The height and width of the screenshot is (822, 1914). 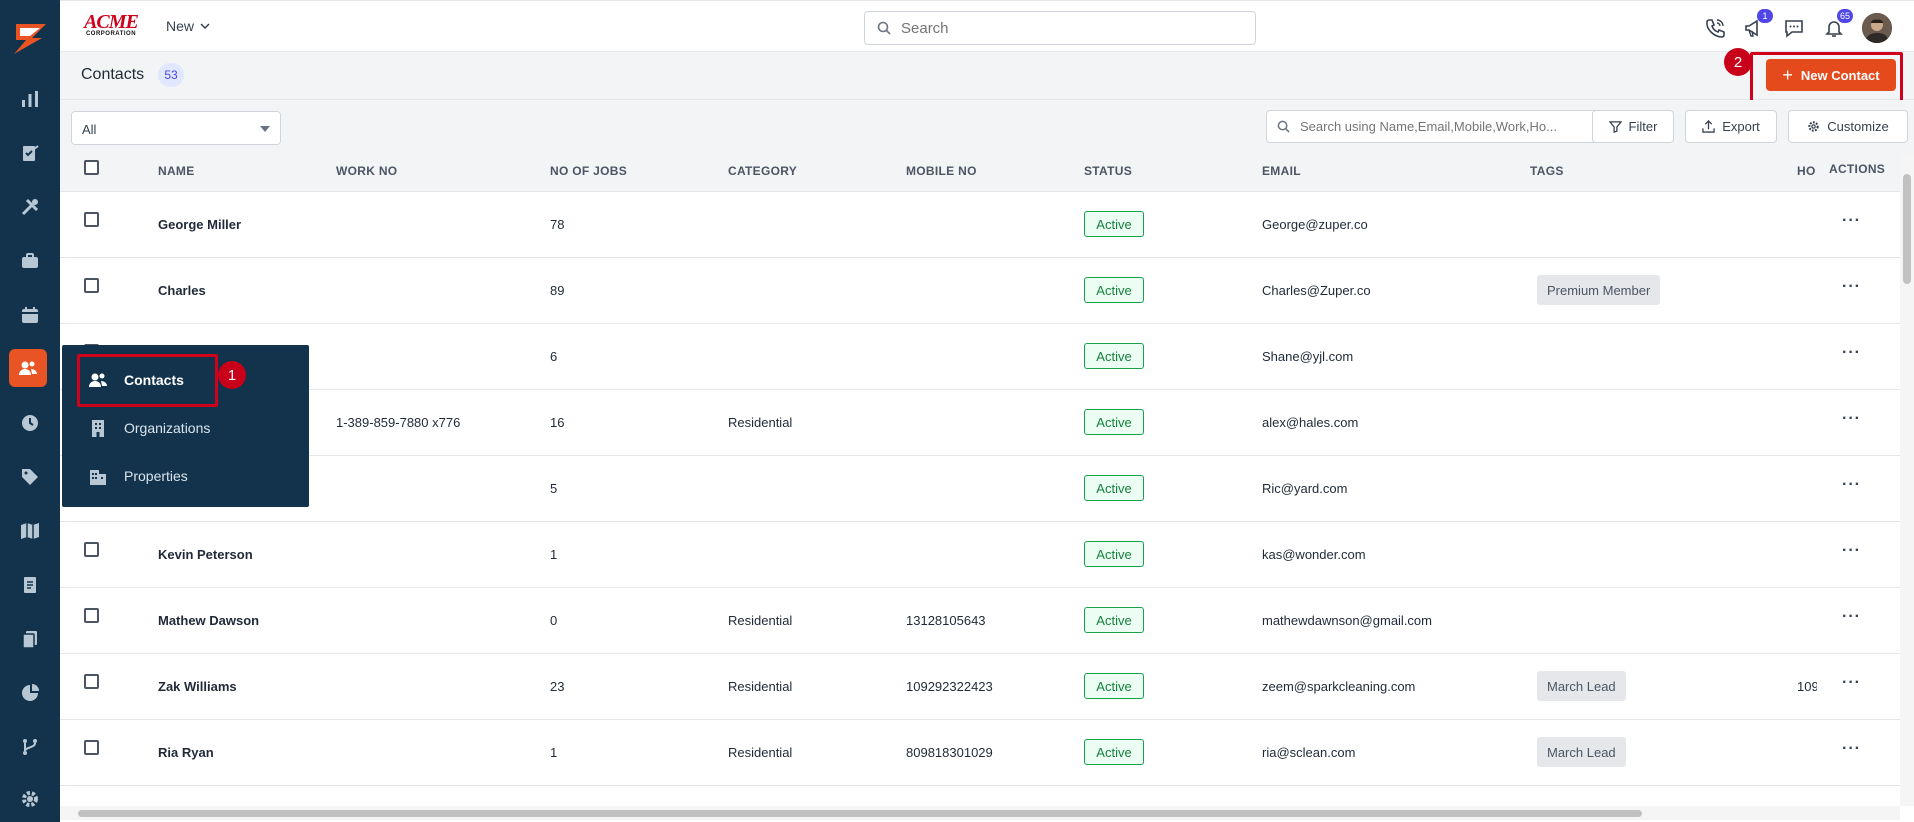 I want to click on customize-button: Customize, so click(x=1848, y=126).